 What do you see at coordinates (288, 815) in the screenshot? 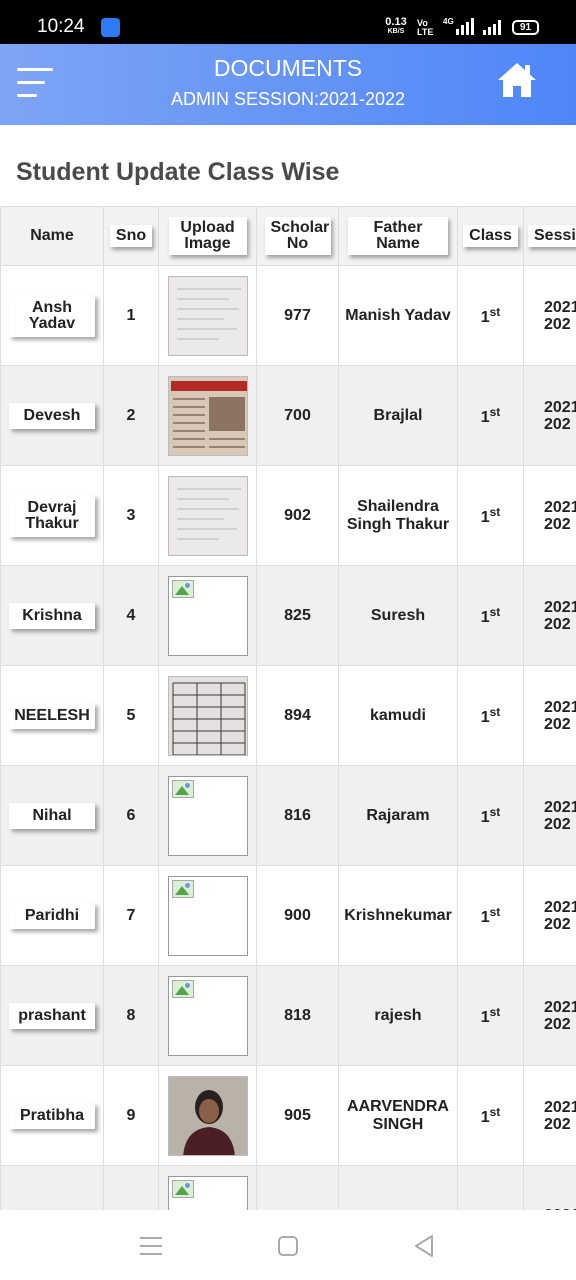
I see `table-row: Nihal 6 816 Rajaram 1st 2021 202` at bounding box center [288, 815].